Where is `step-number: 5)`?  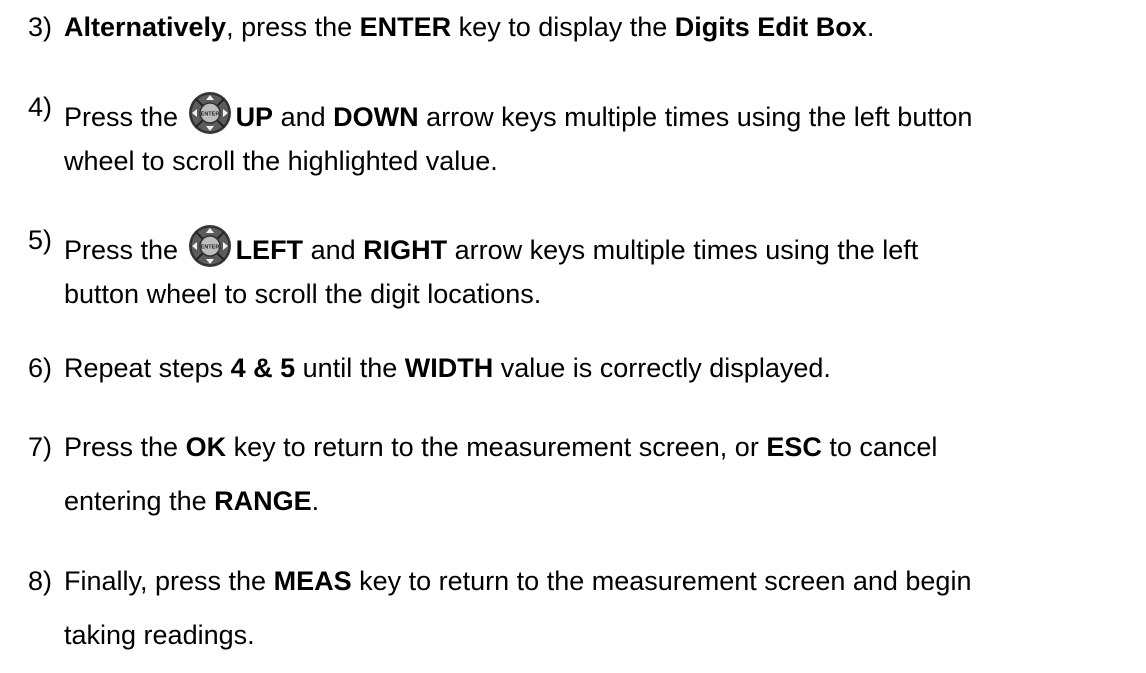
step-number: 5) is located at coordinates (40, 240).